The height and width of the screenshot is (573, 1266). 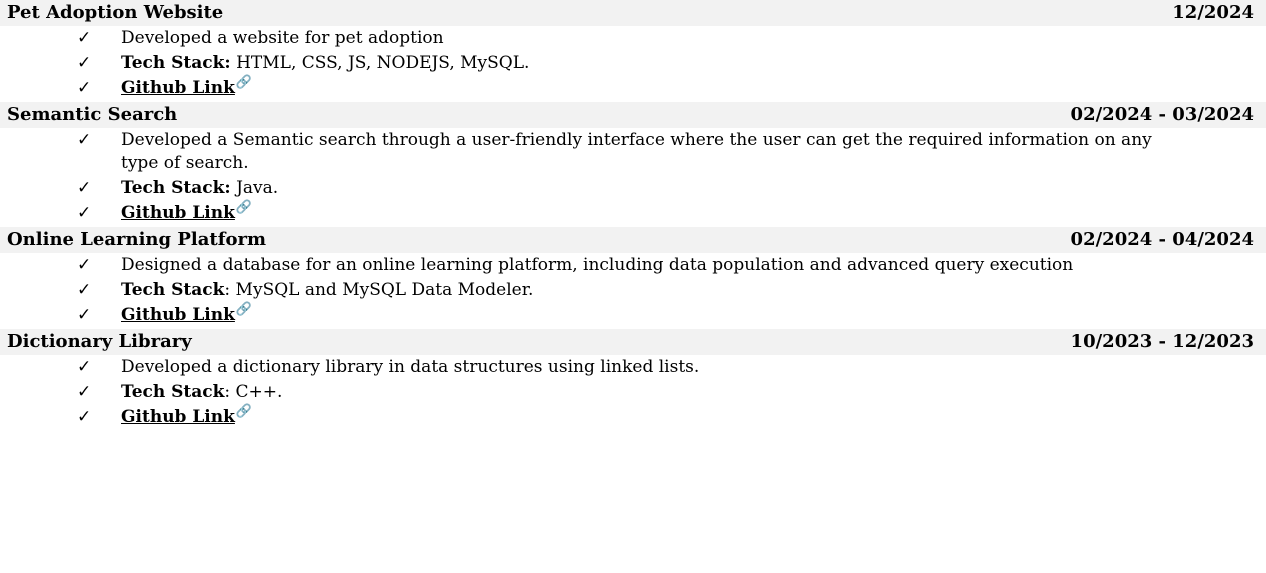 I want to click on project-date: 10/2023 - 12/2023, so click(x=1162, y=341).